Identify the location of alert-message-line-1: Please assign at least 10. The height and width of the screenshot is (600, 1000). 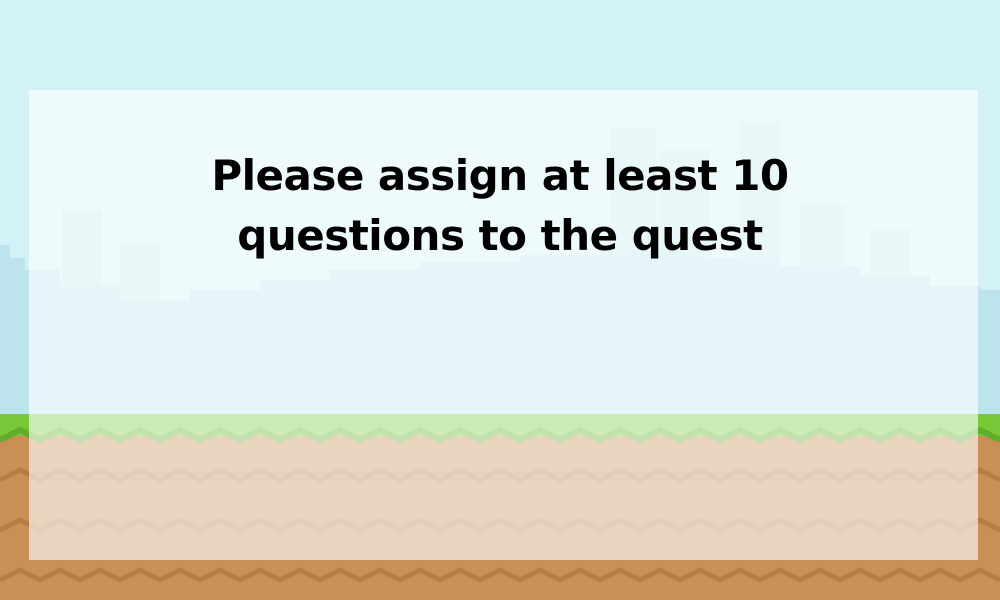
(500, 175).